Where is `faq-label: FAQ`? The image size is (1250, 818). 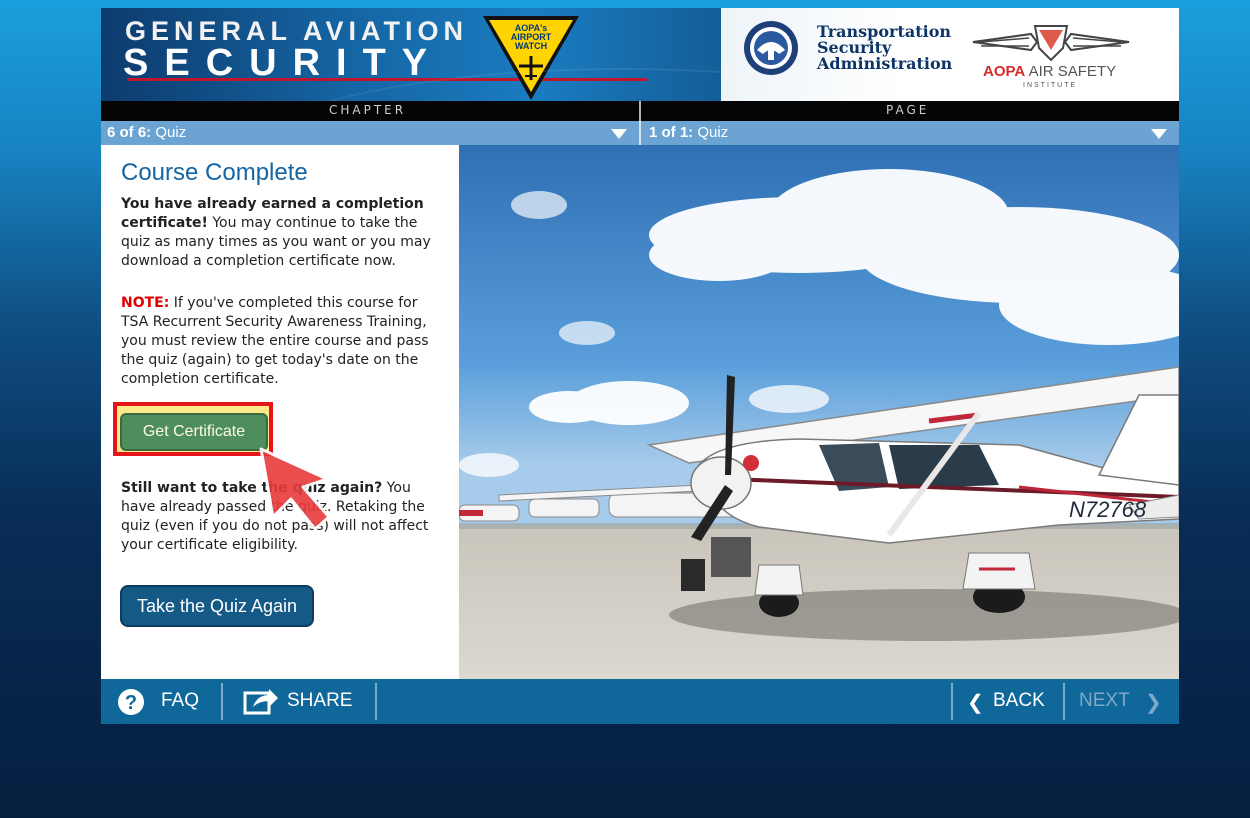 faq-label: FAQ is located at coordinates (180, 700).